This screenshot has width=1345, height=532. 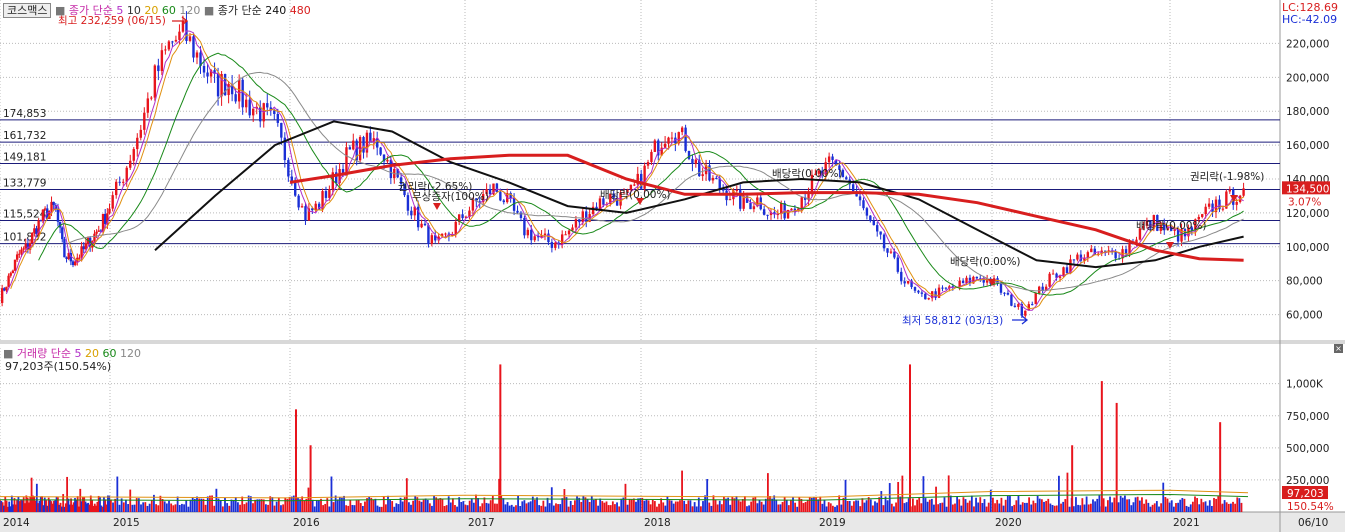 I want to click on level-label: 133,779, so click(x=24, y=184).